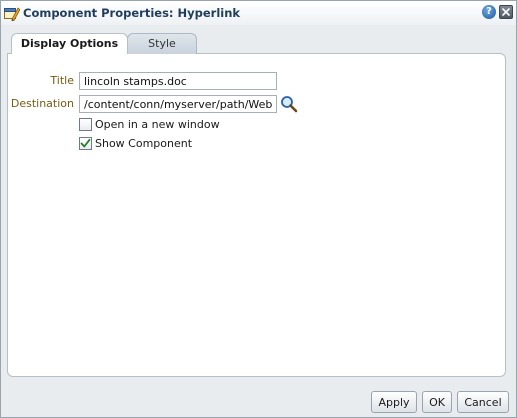 Image resolution: width=517 pixels, height=418 pixels. What do you see at coordinates (132, 13) in the screenshot?
I see `dialog-title: Component Properties: Hyperlink` at bounding box center [132, 13].